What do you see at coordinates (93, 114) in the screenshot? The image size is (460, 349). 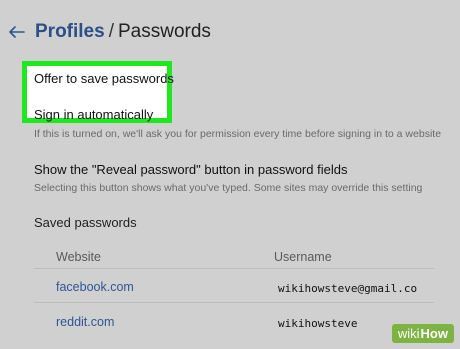 I see `sign-in-automatically-label: Sign in automatically` at bounding box center [93, 114].